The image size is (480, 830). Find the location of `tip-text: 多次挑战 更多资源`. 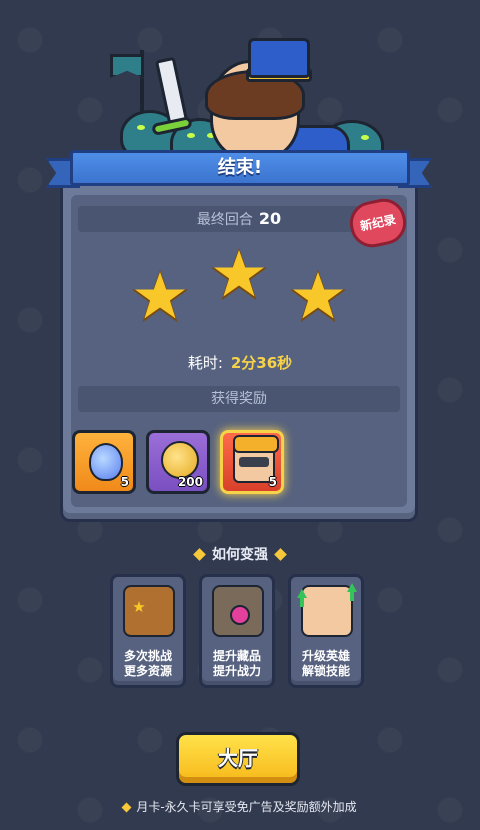

tip-text: 多次挑战 更多资源 is located at coordinates (148, 664).